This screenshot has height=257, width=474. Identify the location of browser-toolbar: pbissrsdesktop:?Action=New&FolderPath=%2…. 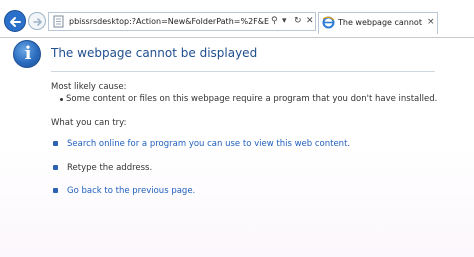
(237, 19).